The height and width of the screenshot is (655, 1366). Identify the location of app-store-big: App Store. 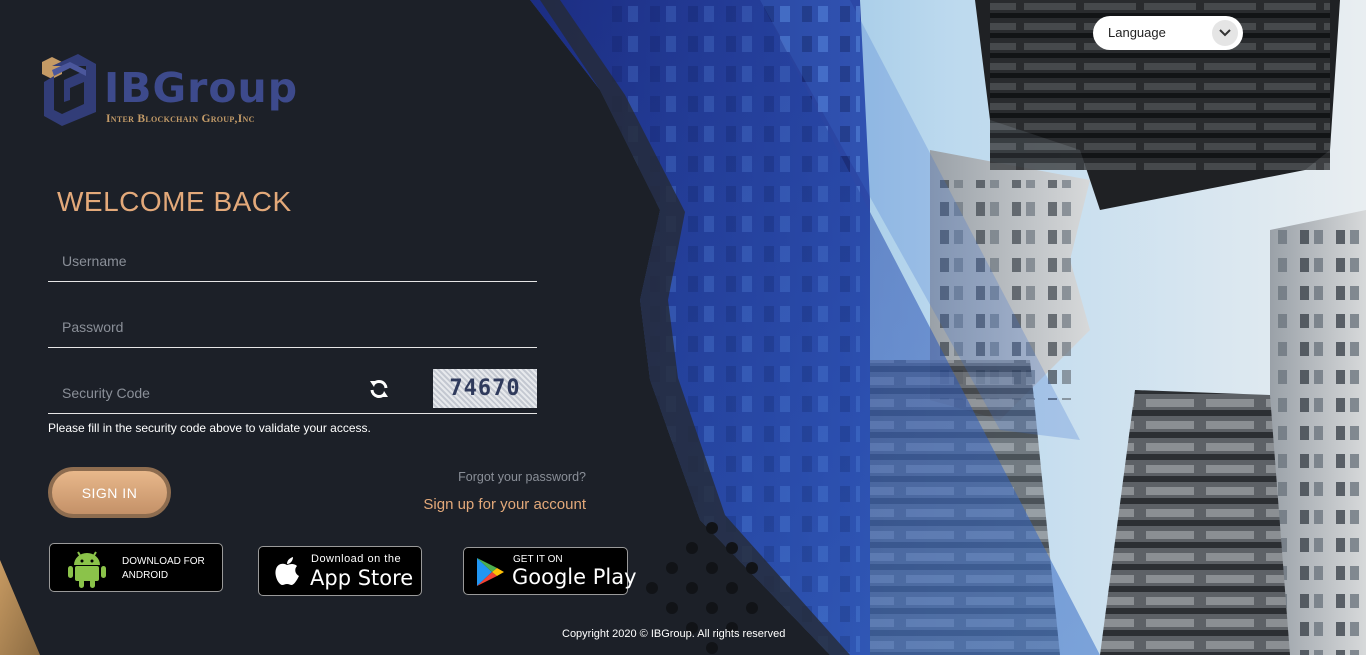
(362, 578).